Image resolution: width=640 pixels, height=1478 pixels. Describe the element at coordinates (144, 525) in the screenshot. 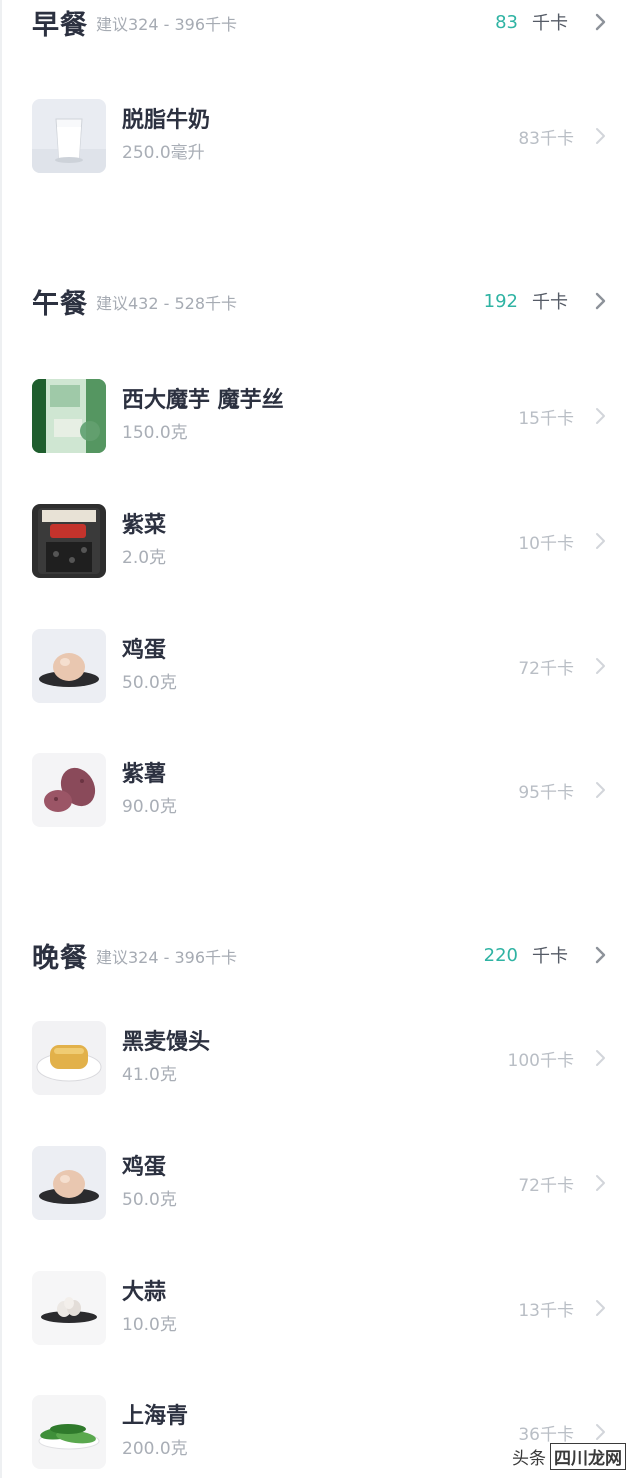

I see `food-name: 紫菜` at that location.